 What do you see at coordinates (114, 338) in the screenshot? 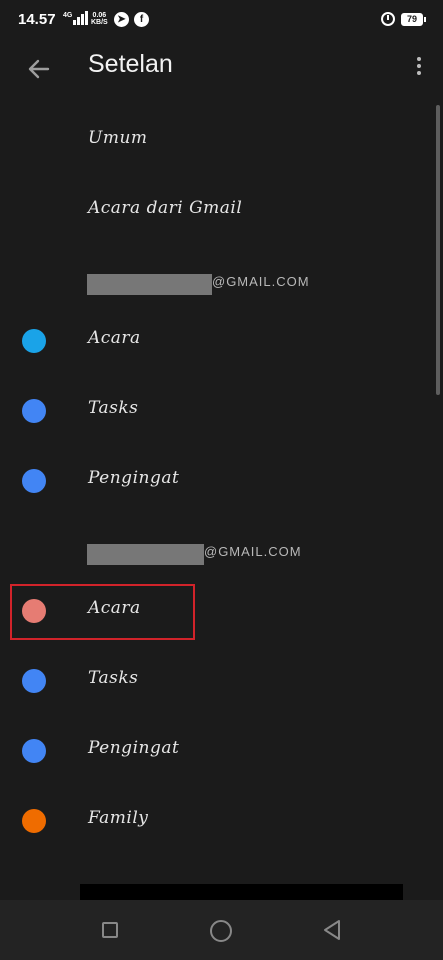
I see `calendar-label: Acara` at bounding box center [114, 338].